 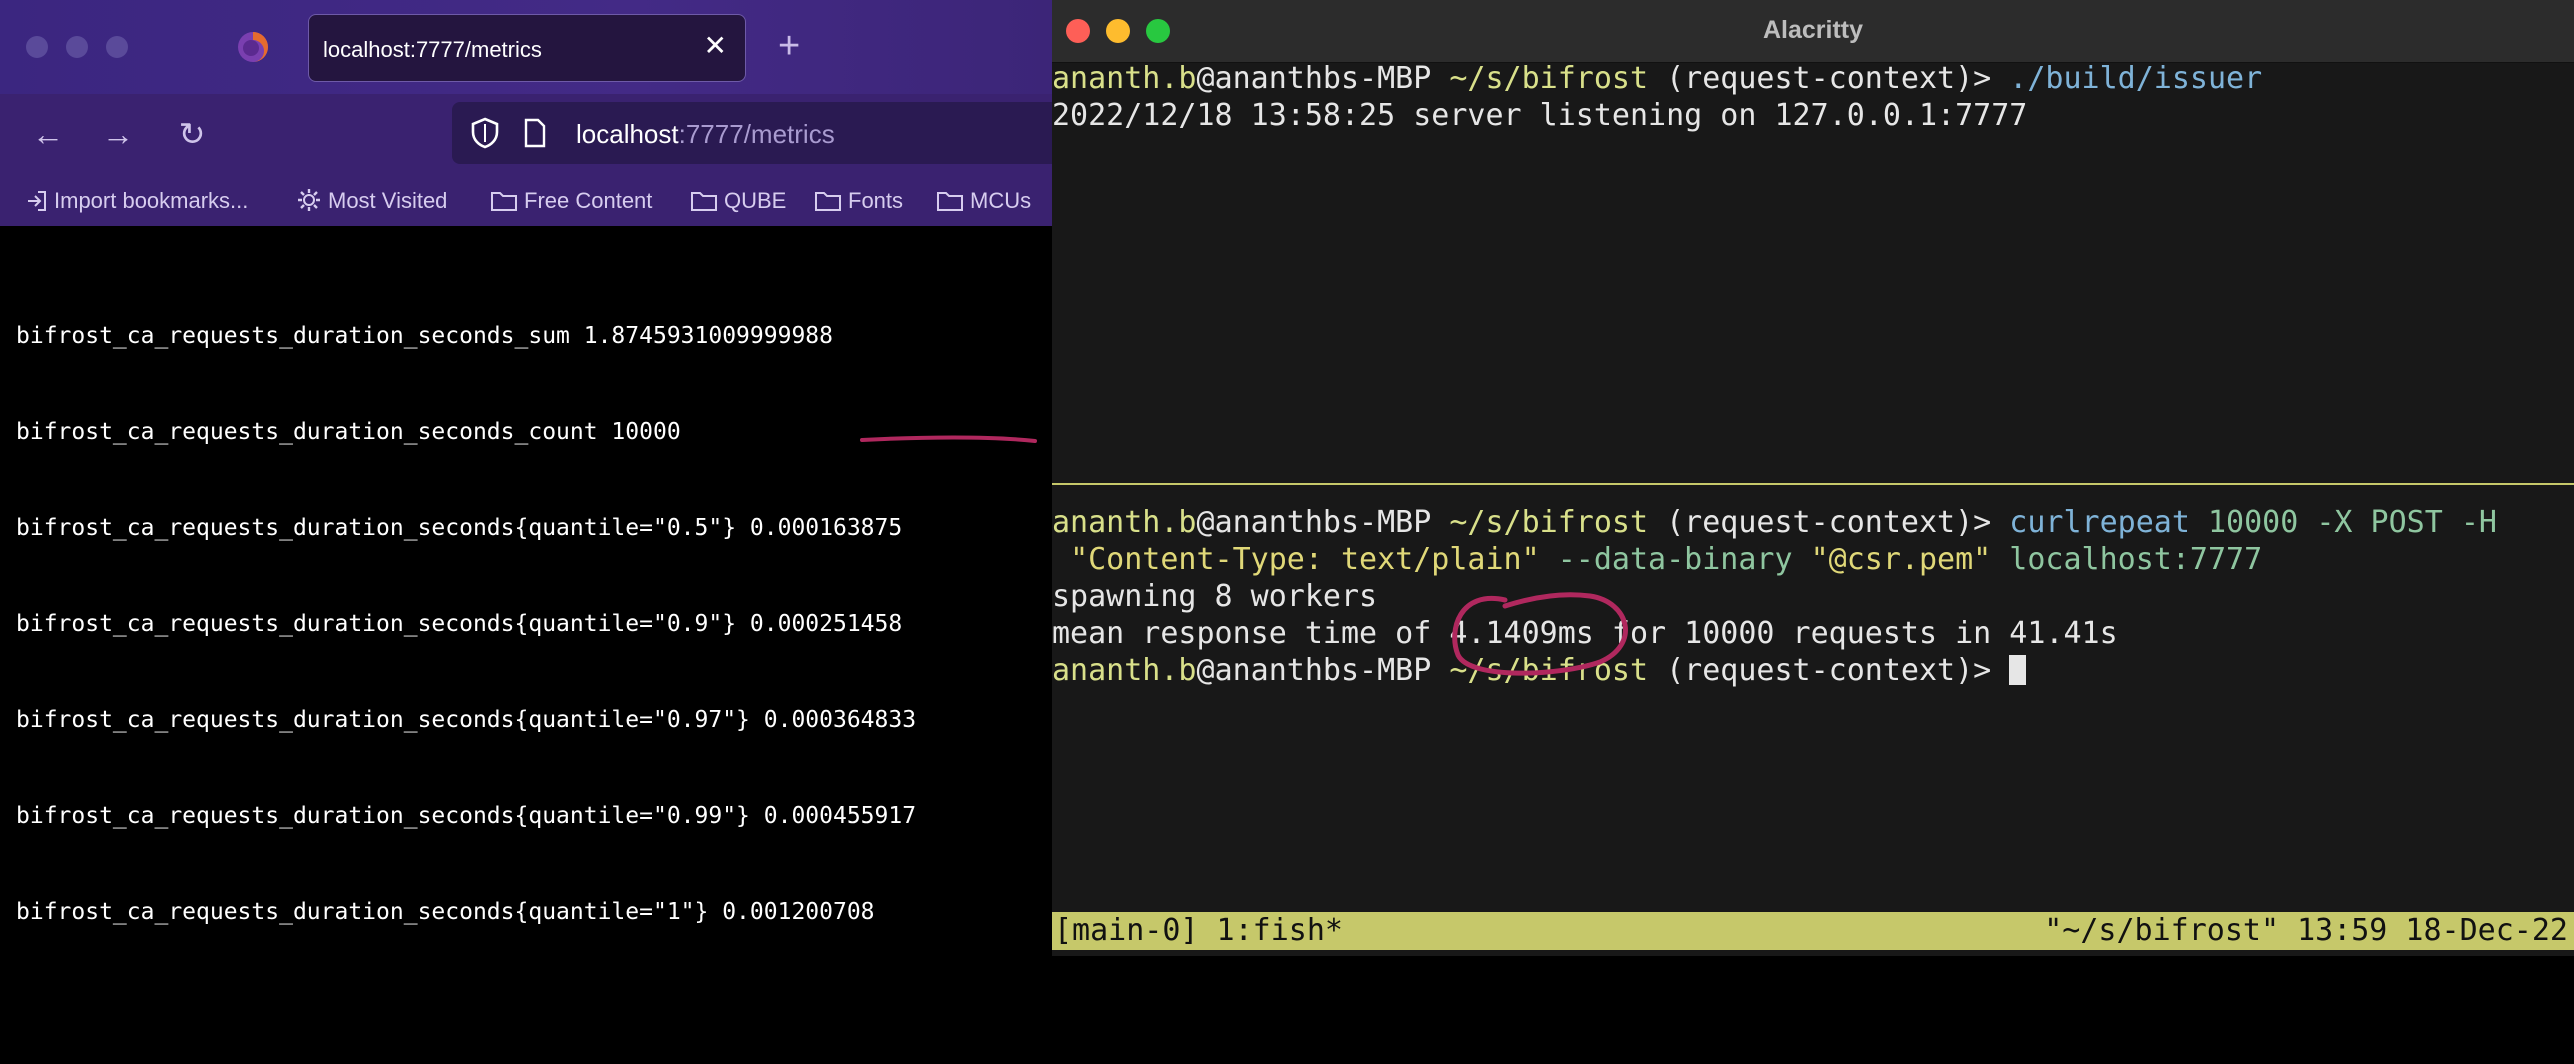 I want to click on bookmark-label: QUBE, so click(x=755, y=200).